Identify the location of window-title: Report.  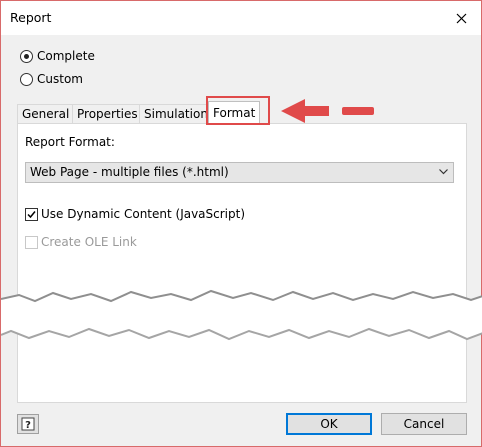
(31, 17).